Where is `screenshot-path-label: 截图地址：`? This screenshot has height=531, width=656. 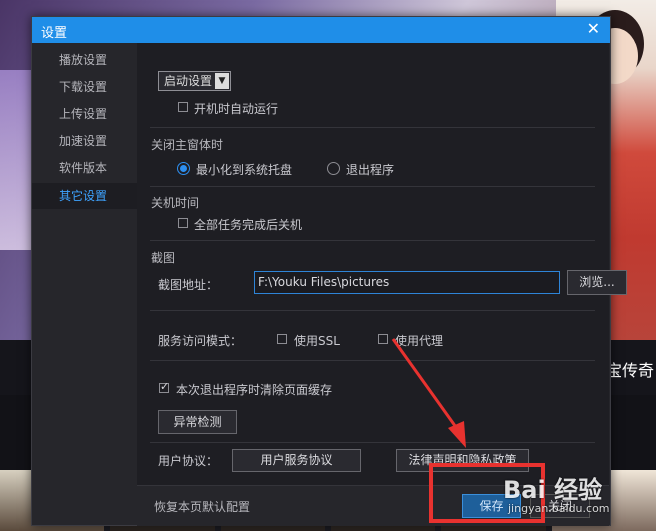
screenshot-path-label: 截图地址： is located at coordinates (188, 285).